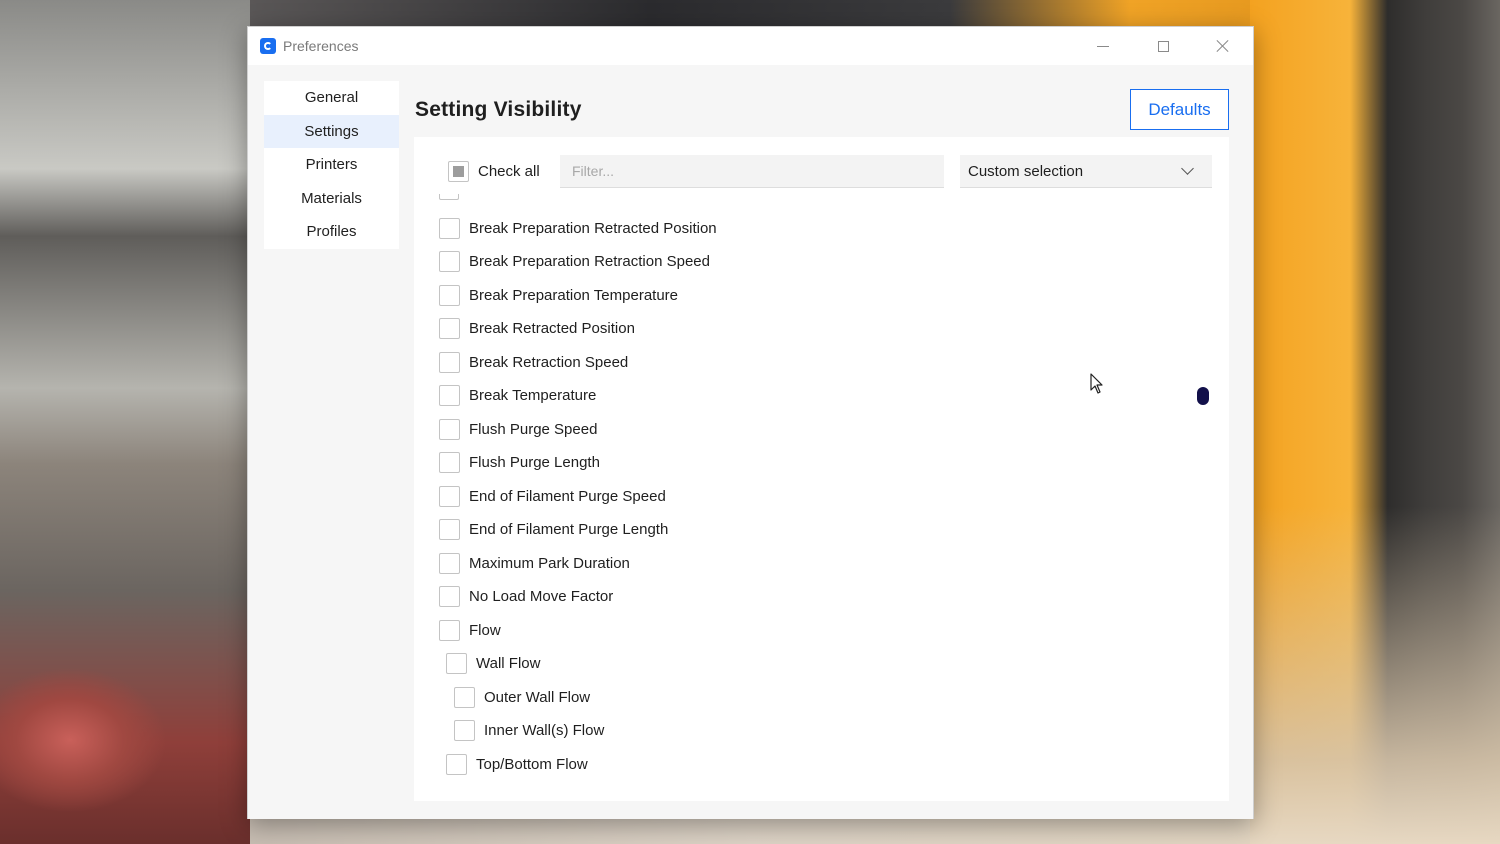 Image resolution: width=1500 pixels, height=844 pixels. I want to click on setting-row: Break Preparation Temperature, so click(558, 295).